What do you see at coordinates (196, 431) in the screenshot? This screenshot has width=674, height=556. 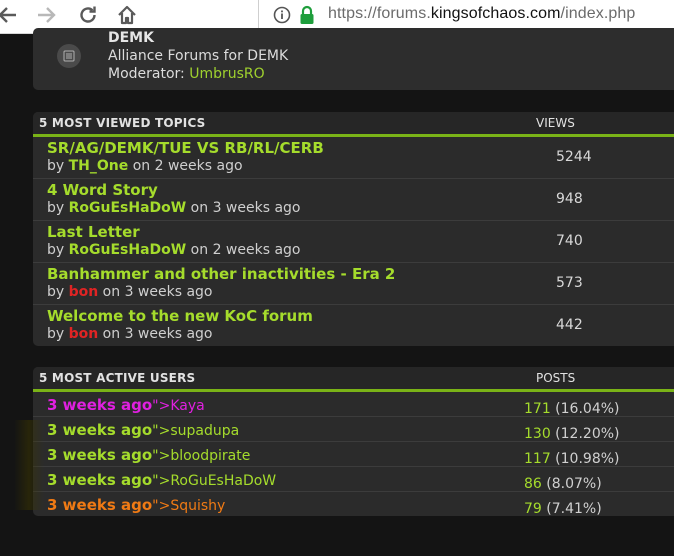 I see `user-name: ">supadupa` at bounding box center [196, 431].